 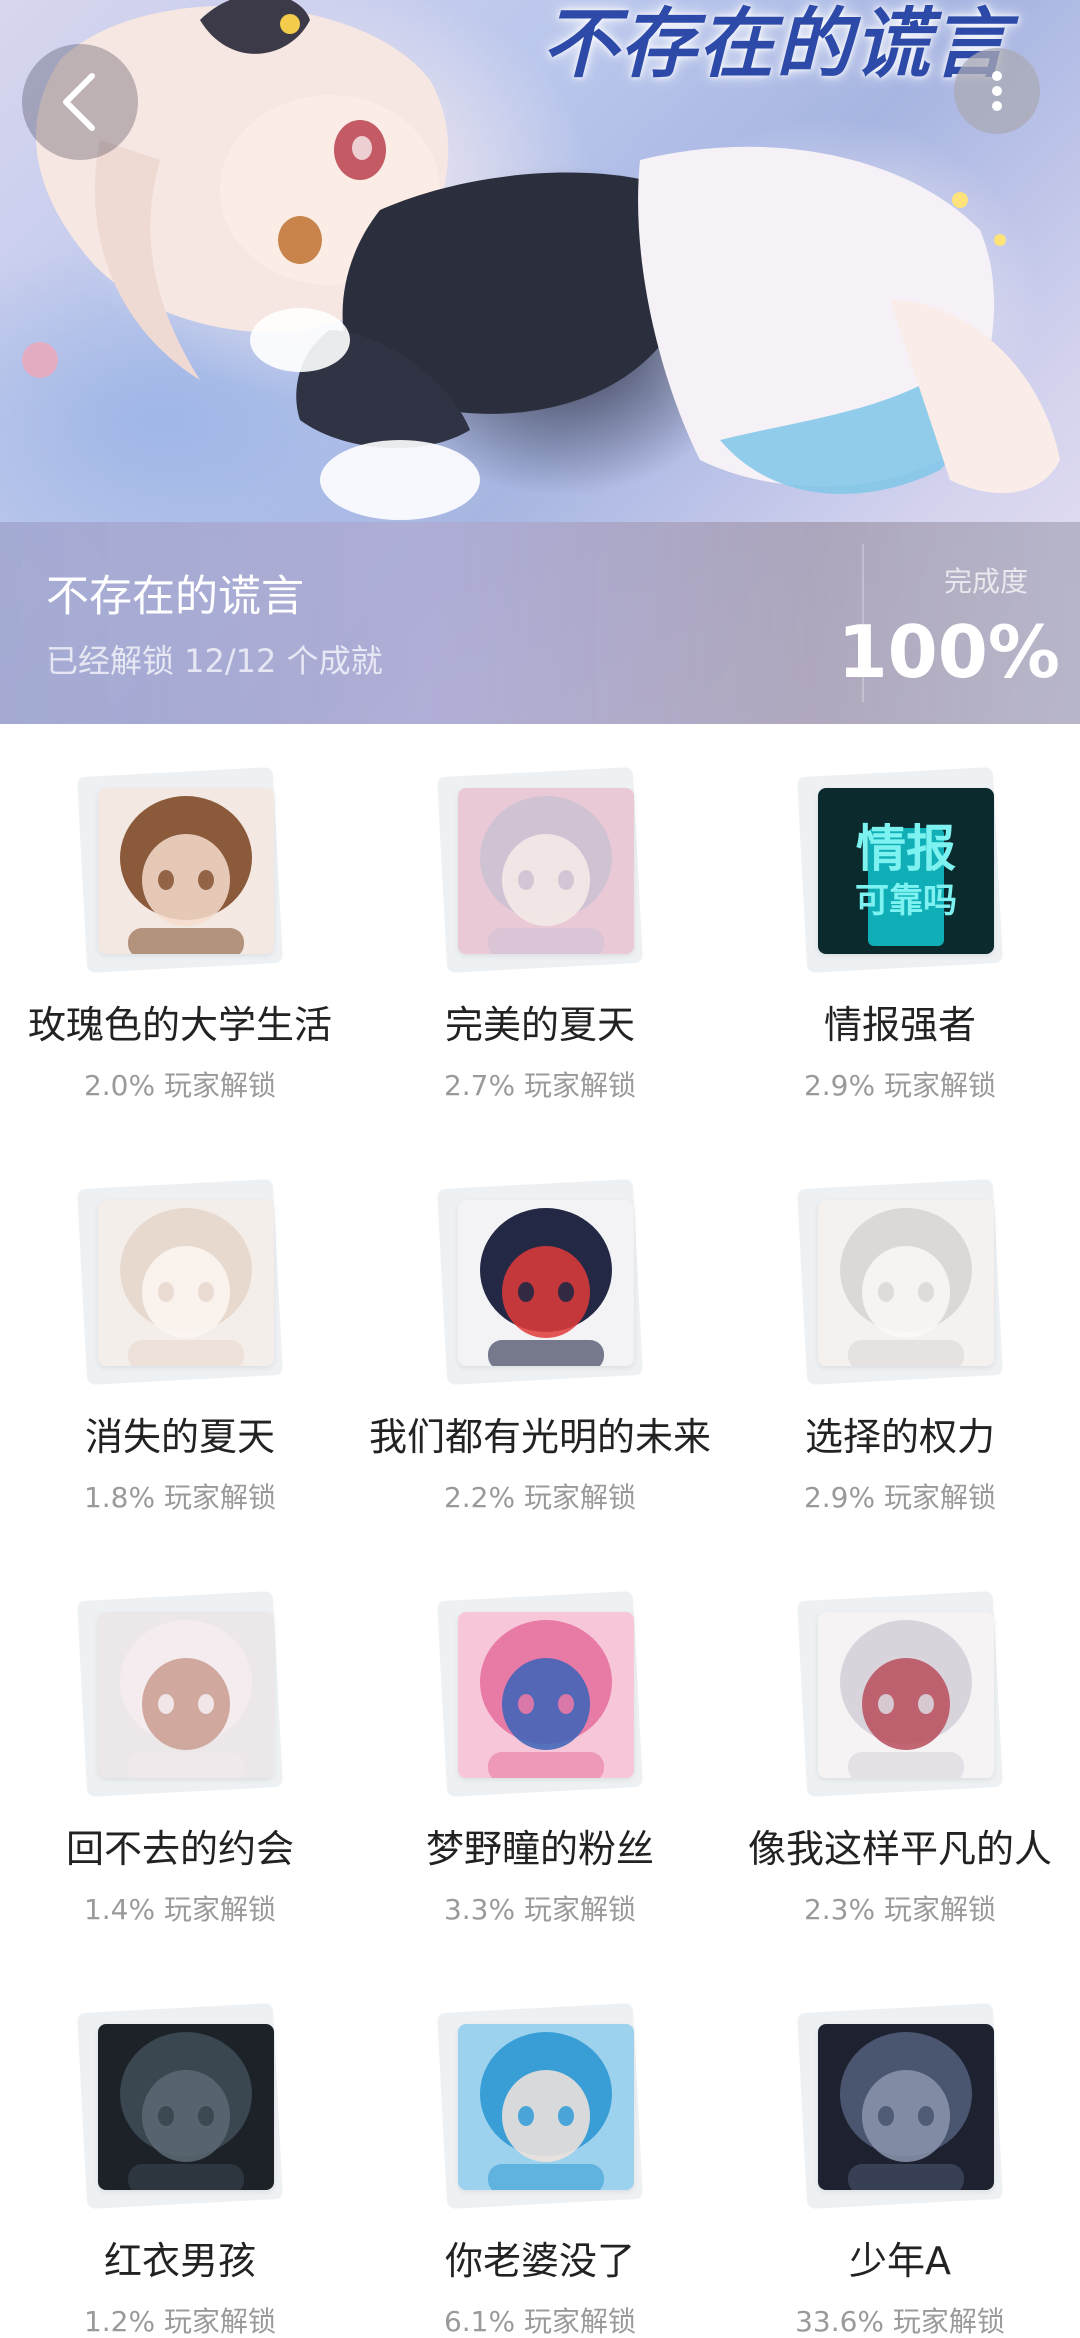 I want to click on achievement-title: 像我这样平凡的人, so click(x=899, y=1849).